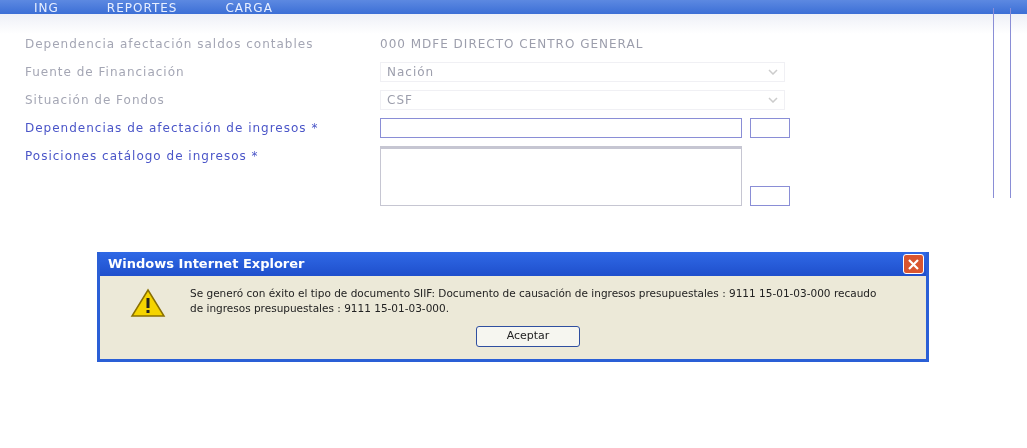  What do you see at coordinates (148, 303) in the screenshot?
I see `warning-icon` at bounding box center [148, 303].